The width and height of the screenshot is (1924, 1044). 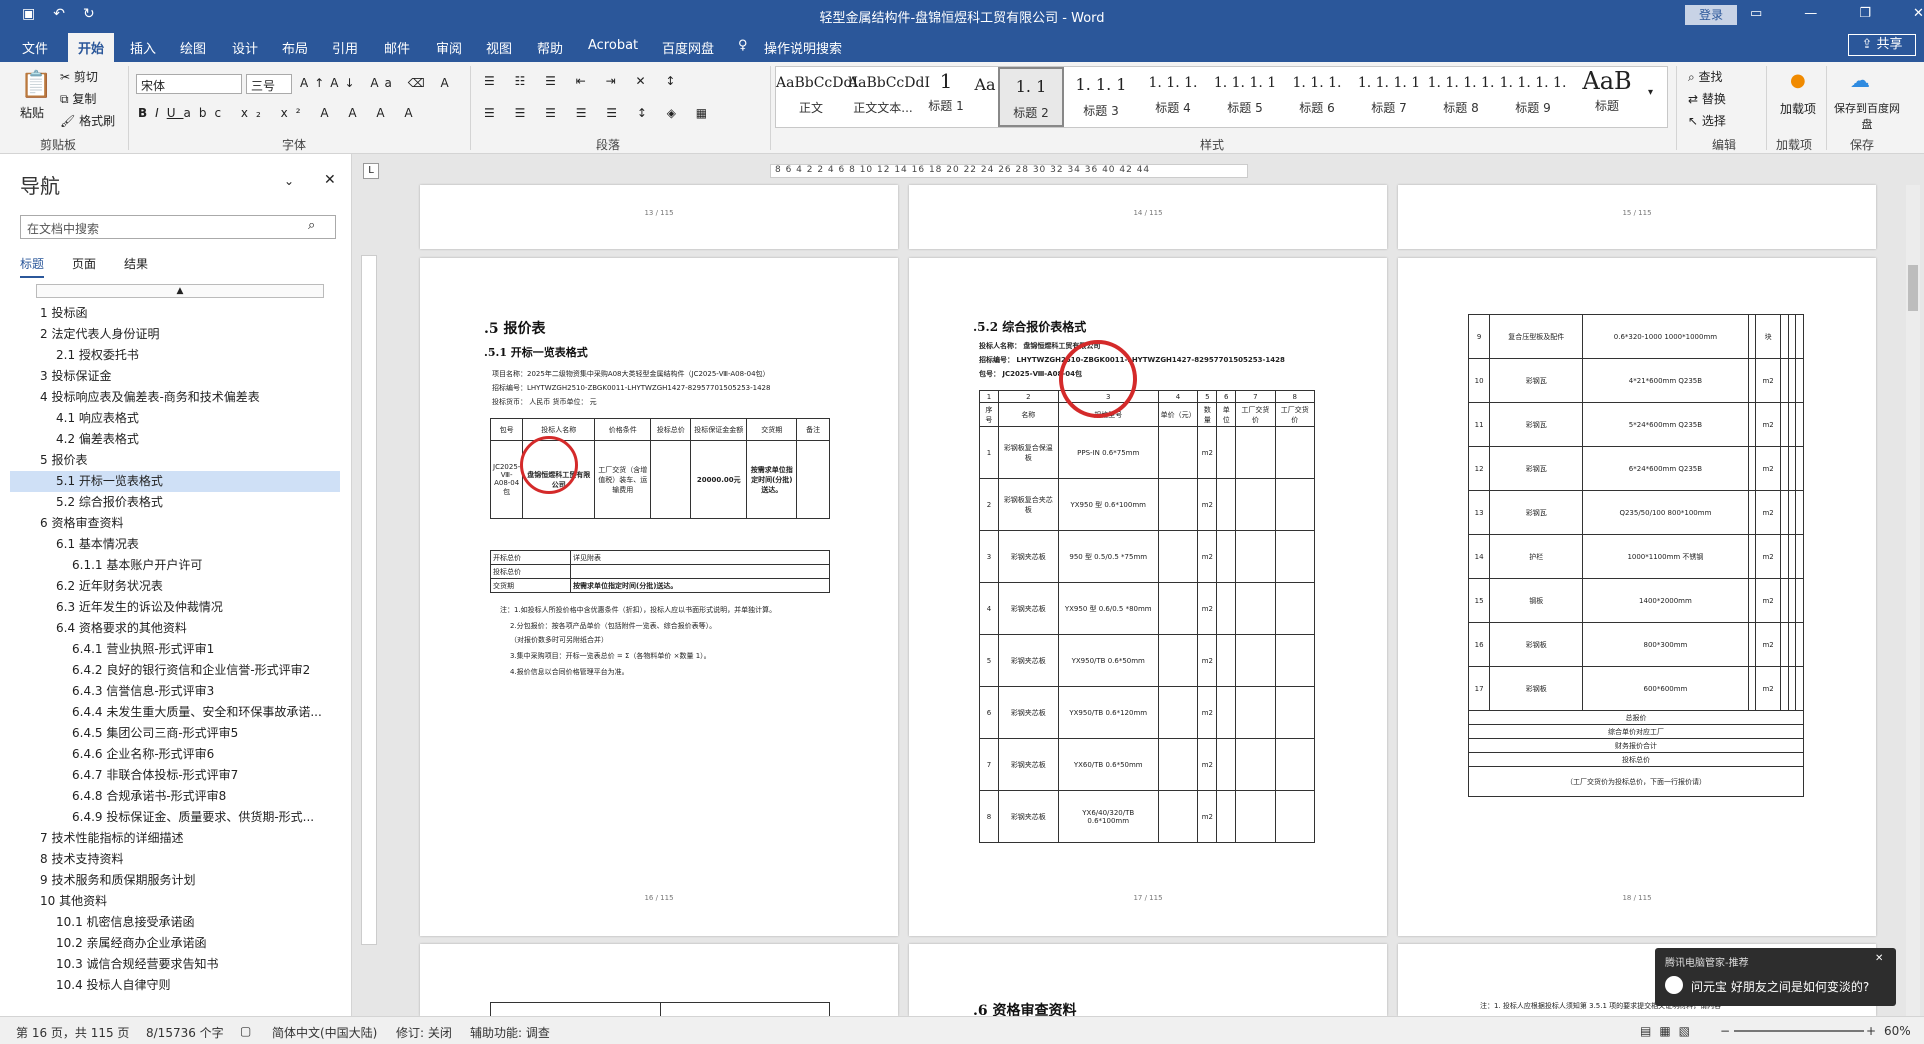 What do you see at coordinates (175, 775) in the screenshot?
I see `nav-heading-item: 6.4.7 非联合体投标-形式评审7` at bounding box center [175, 775].